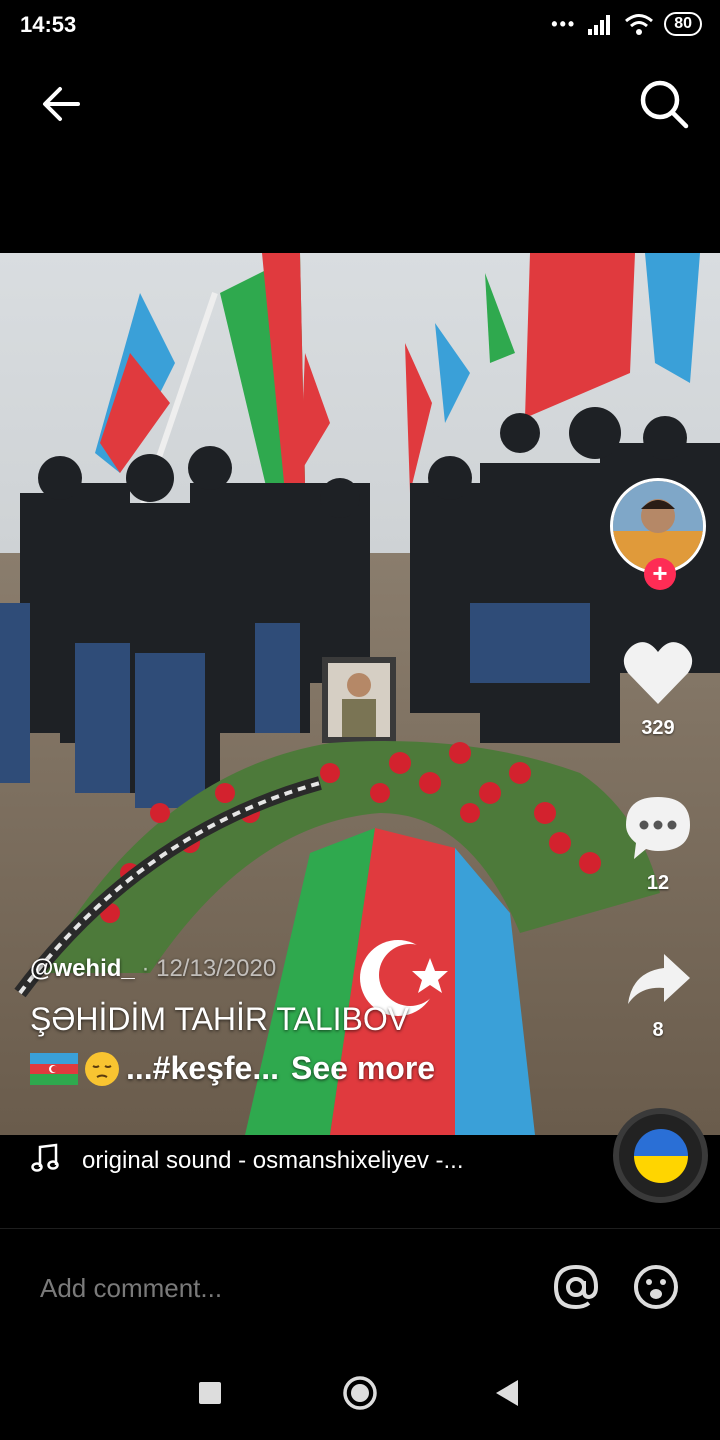 The width and height of the screenshot is (720, 1440). I want to click on mention-icon, so click(576, 1287).